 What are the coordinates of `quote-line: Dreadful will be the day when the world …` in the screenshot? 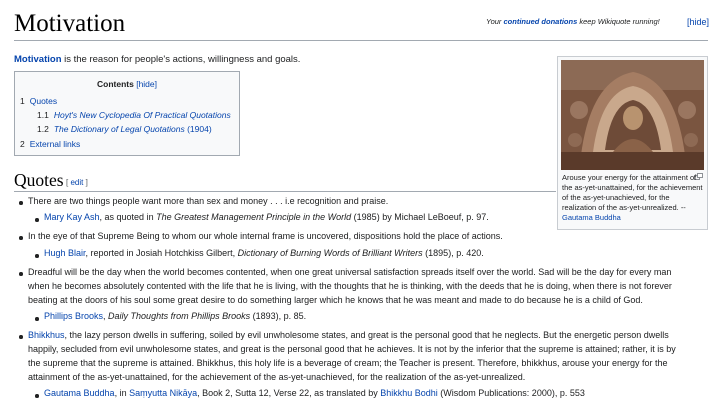 It's located at (350, 272).